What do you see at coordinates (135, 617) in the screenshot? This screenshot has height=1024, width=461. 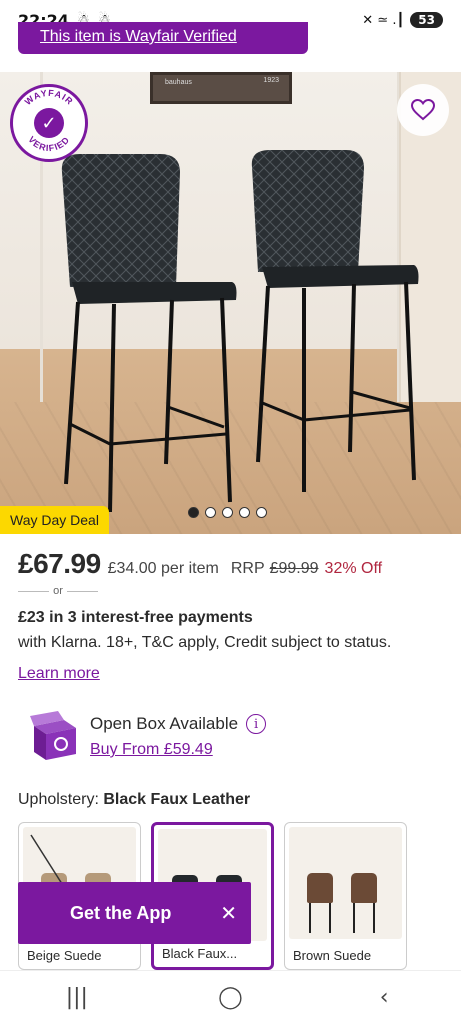 I see `klarna-installments: £23 in 3 interest-free payments` at bounding box center [135, 617].